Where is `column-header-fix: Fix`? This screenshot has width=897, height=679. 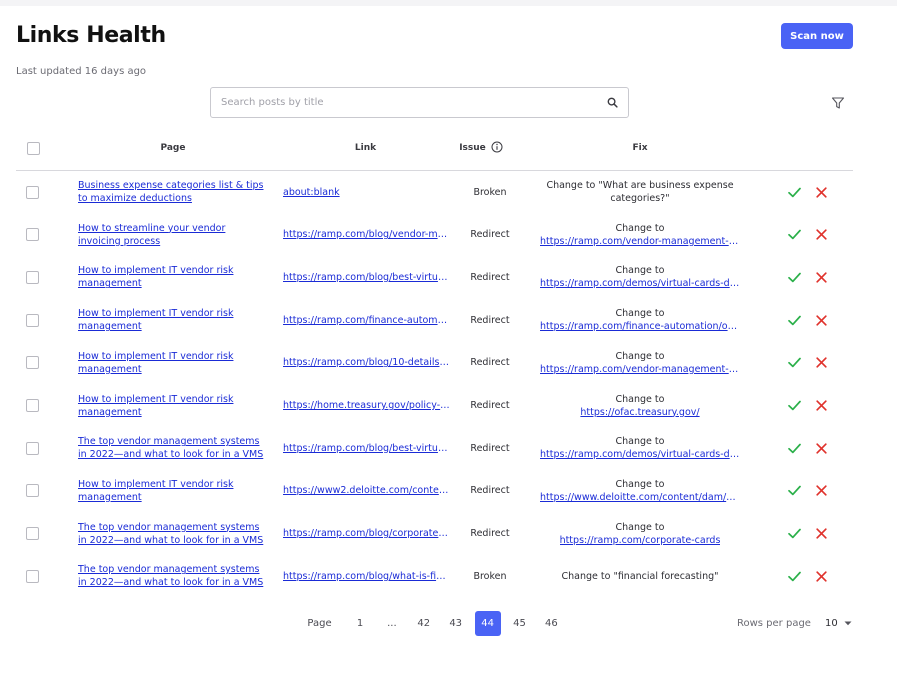
column-header-fix: Fix is located at coordinates (640, 148).